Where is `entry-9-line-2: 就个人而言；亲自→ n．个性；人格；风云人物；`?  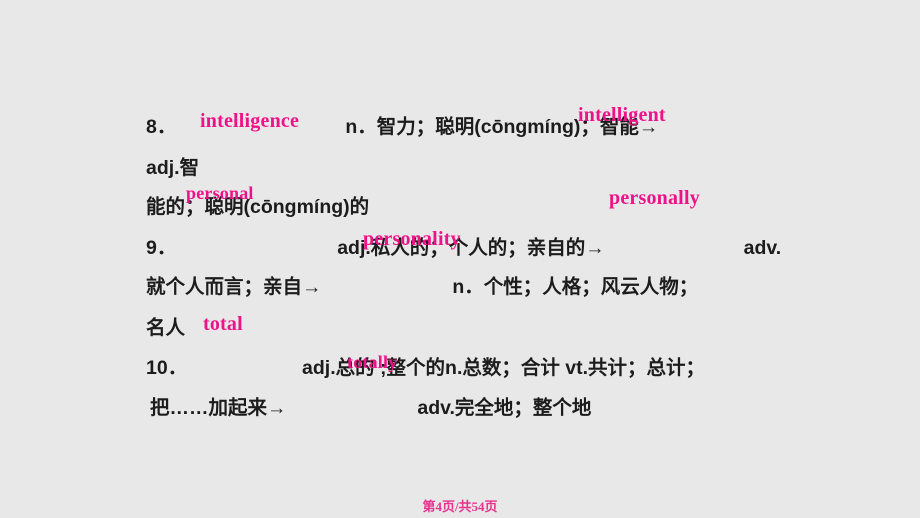
entry-9-line-2: 就个人而言；亲自→ n．个性；人格；风云人物； is located at coordinates (422, 284).